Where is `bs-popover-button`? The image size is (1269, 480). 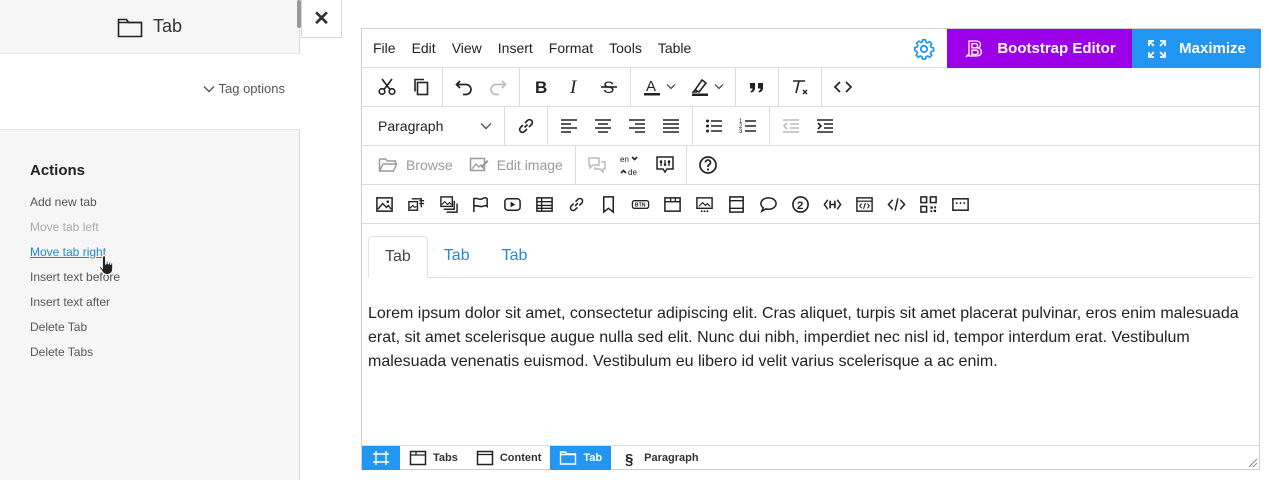
bs-popover-button is located at coordinates (768, 204).